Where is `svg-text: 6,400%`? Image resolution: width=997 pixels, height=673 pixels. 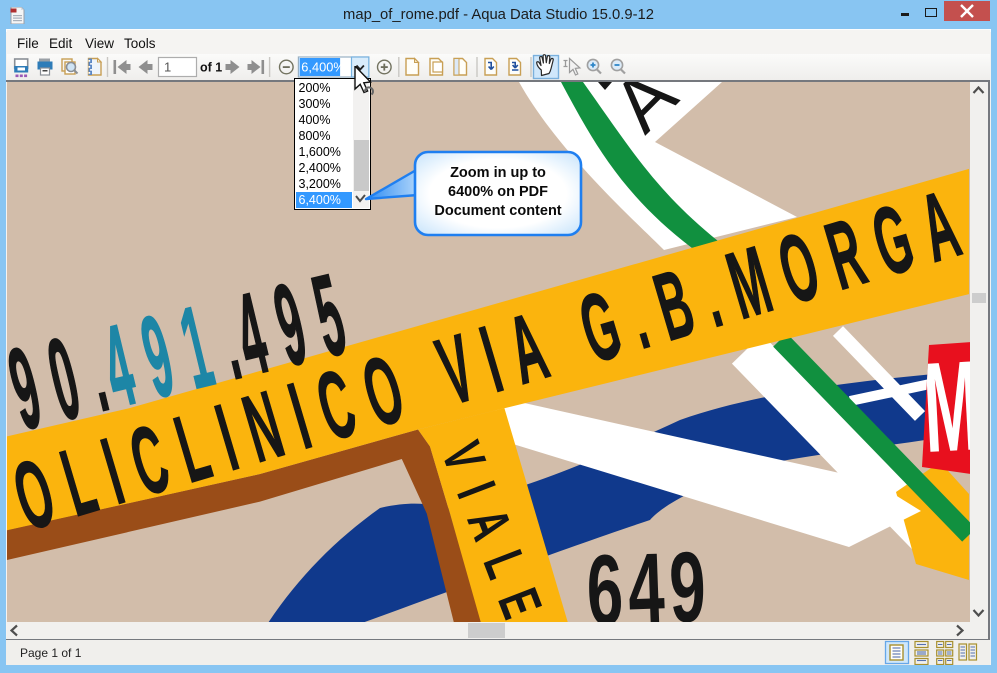 svg-text: 6,400% is located at coordinates (322, 66).